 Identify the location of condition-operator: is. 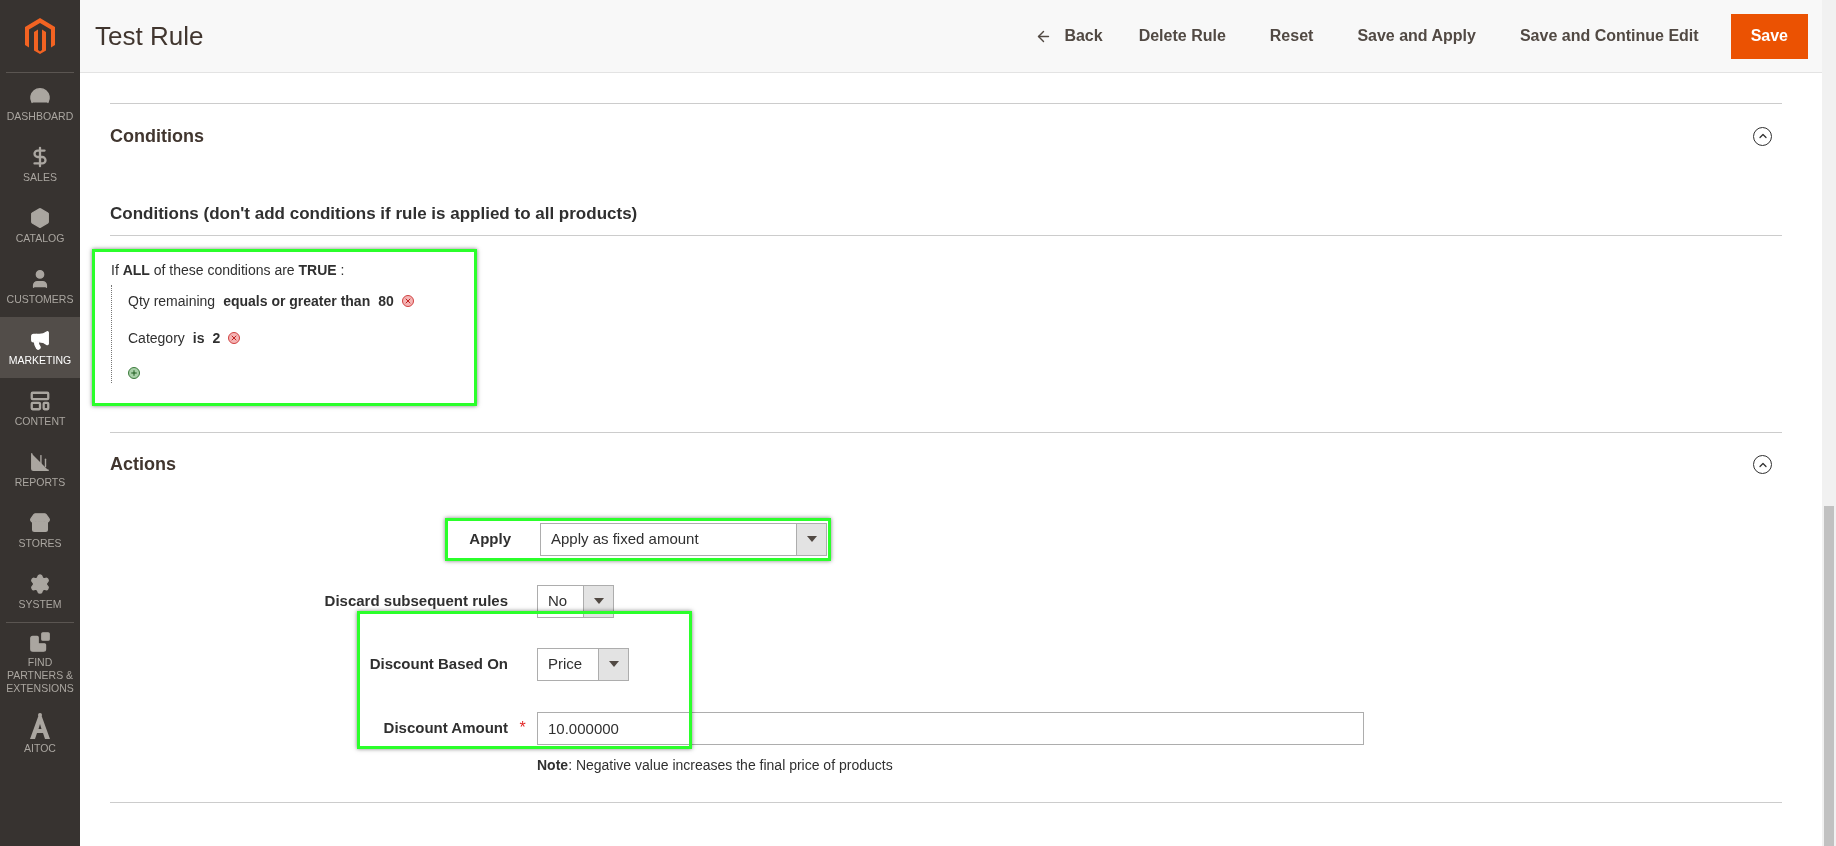
(198, 338).